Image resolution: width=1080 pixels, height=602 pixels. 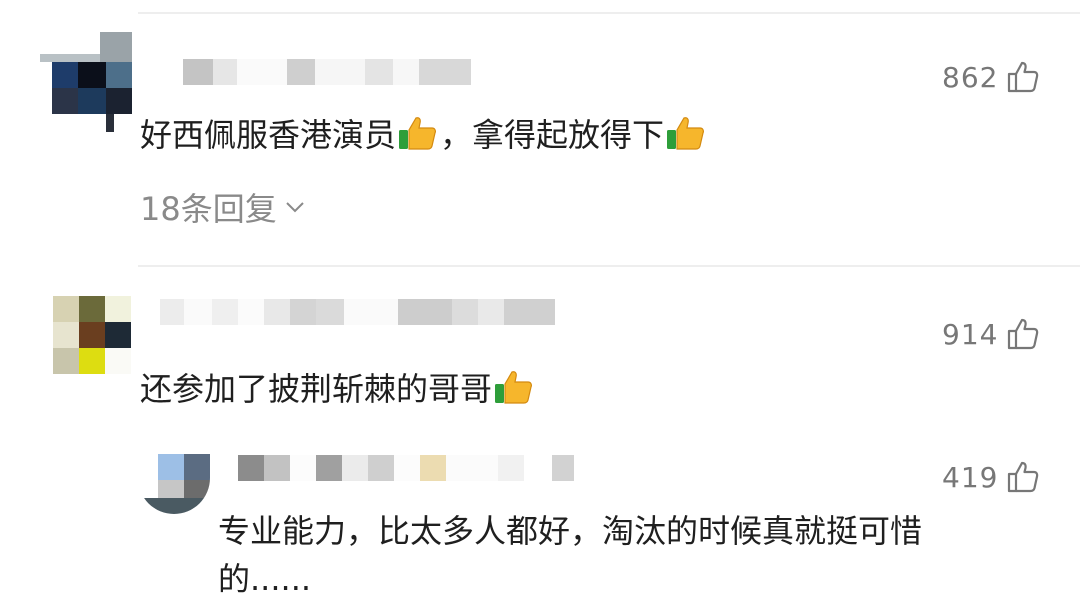 What do you see at coordinates (552, 135) in the screenshot?
I see `comment-text-part: ，拿得起放得下` at bounding box center [552, 135].